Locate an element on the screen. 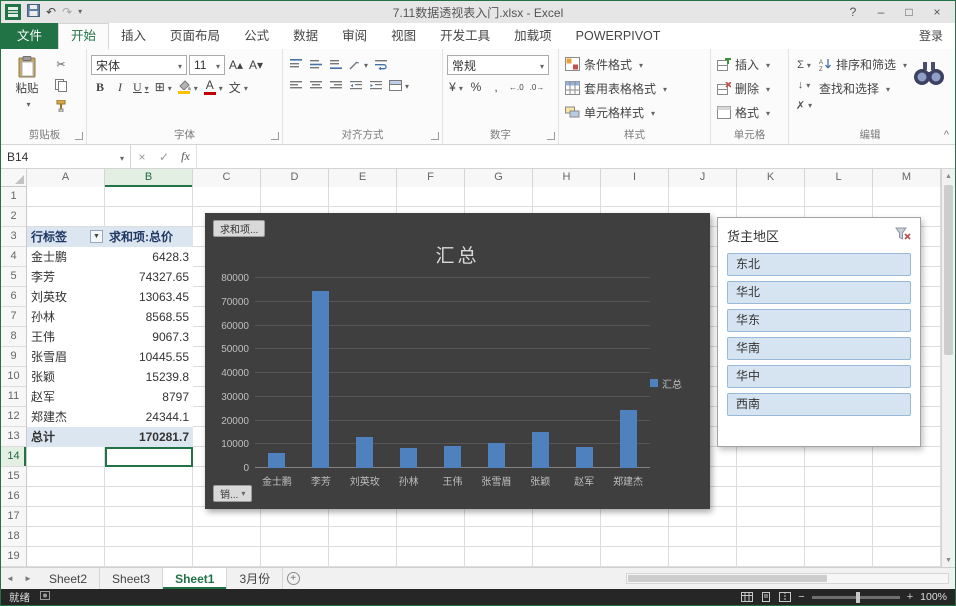 The image size is (956, 606). ribbon-tab: 开发工具 is located at coordinates (465, 36).